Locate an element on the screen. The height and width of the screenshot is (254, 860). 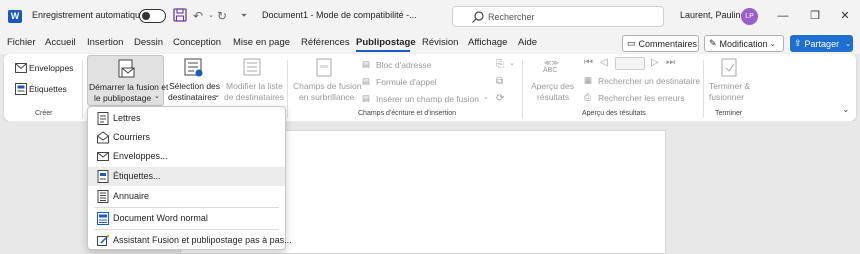
group-label-champs: Champs d'écriture et d'insertion is located at coordinates (407, 113).